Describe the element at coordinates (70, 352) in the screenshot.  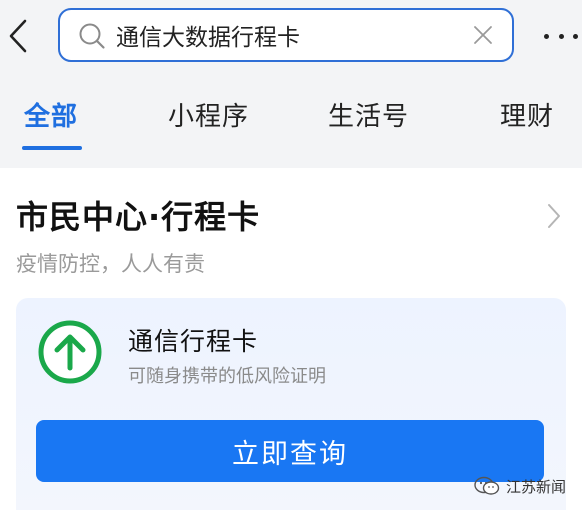
I see `up-arrow-circle-icon` at that location.